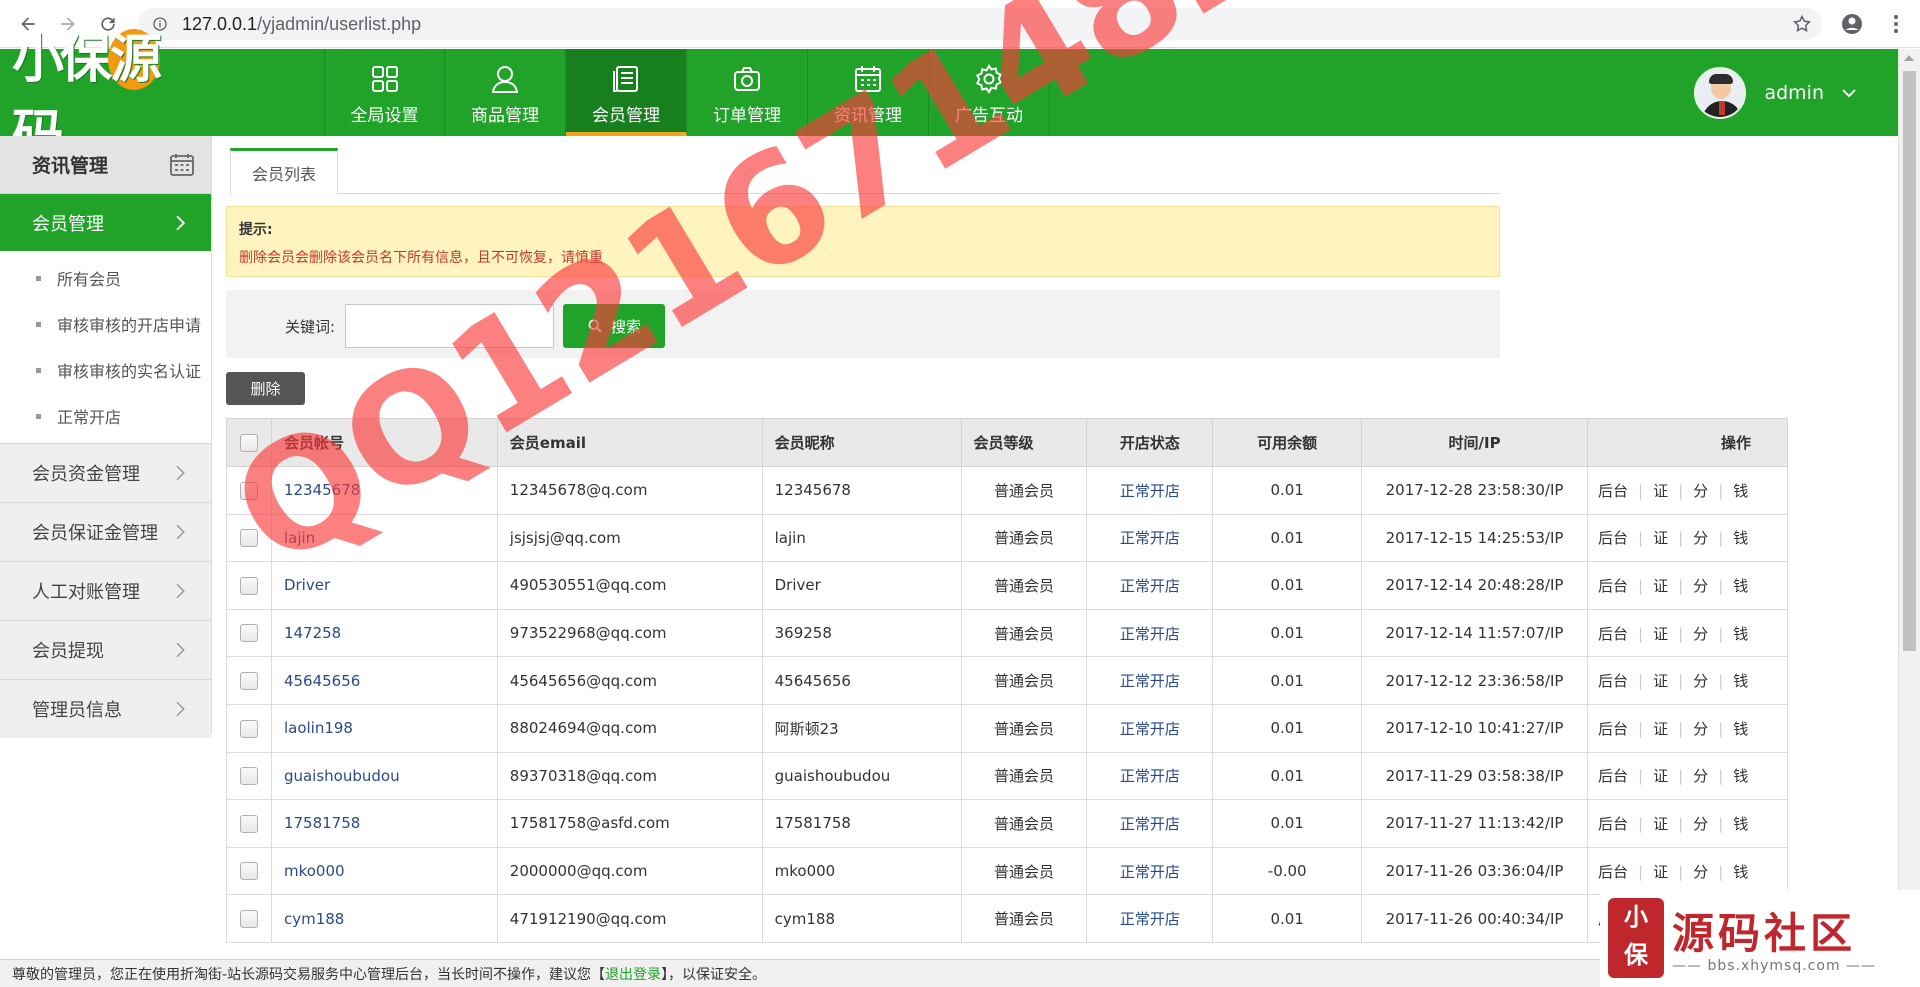 The height and width of the screenshot is (987, 1920). What do you see at coordinates (105, 222) in the screenshot?
I see `sidebar-item-member-management: 会员管理` at bounding box center [105, 222].